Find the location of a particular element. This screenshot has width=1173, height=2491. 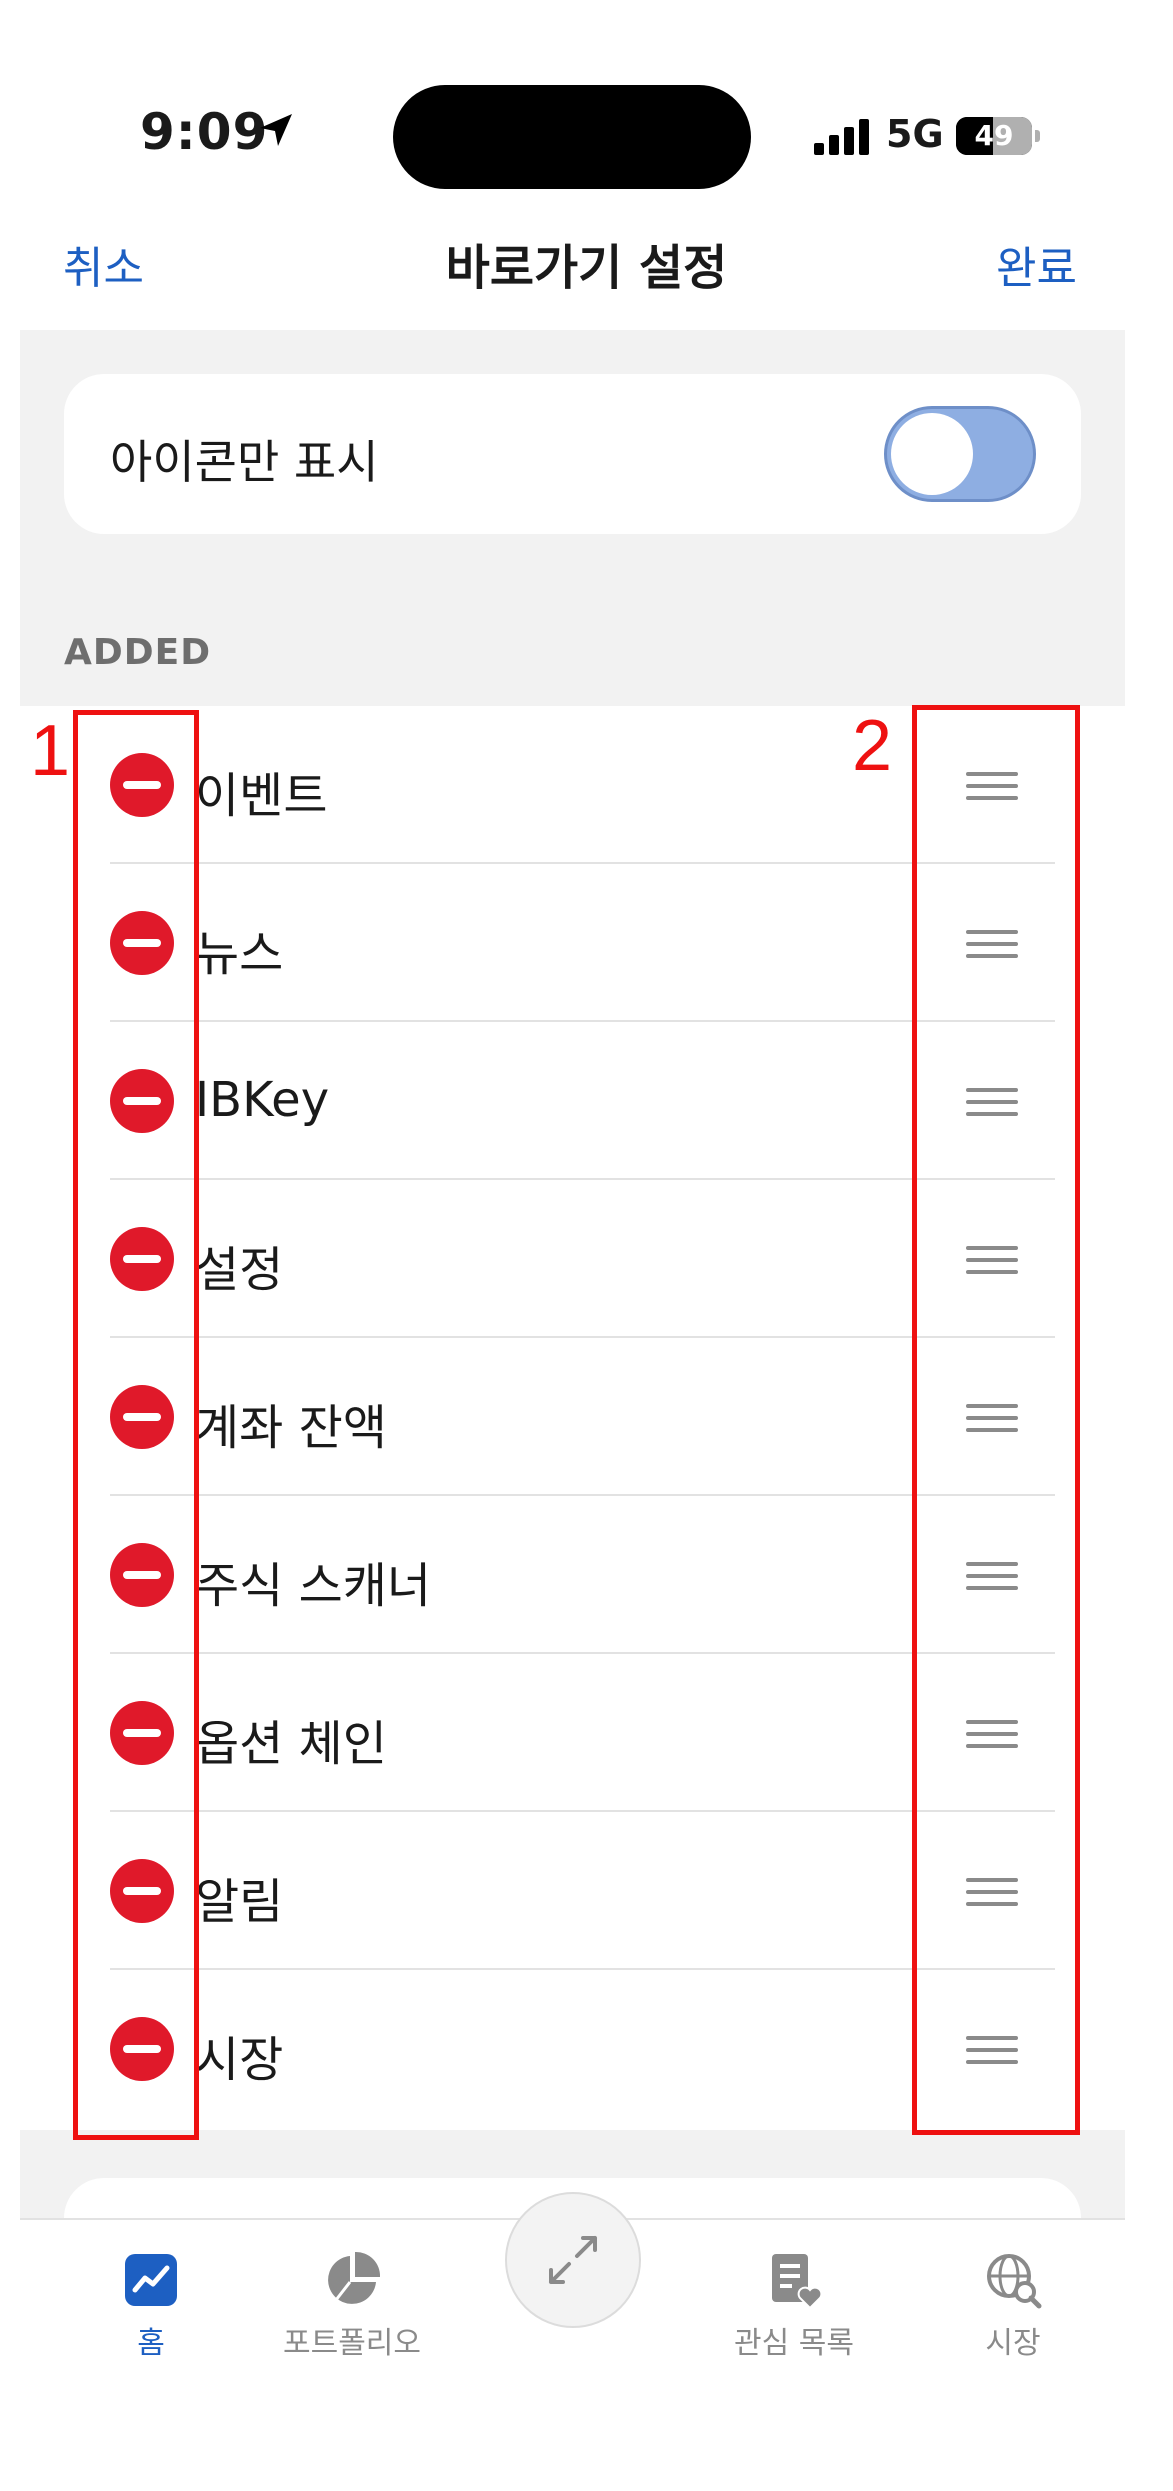

tab-bar: 홈 포트폴리오 관심 목록 시장 is located at coordinates (572, 2341).